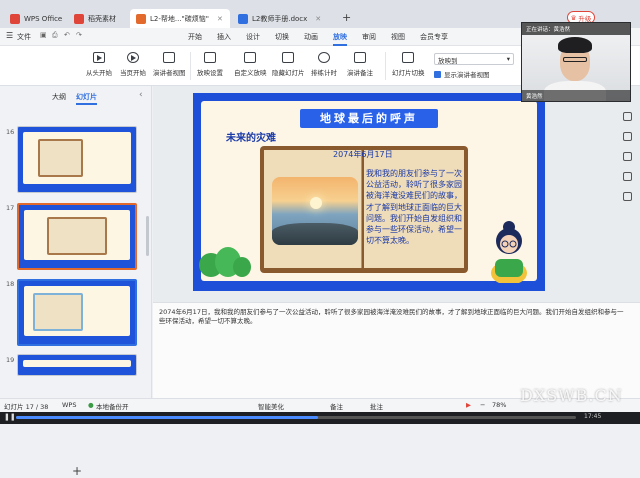  What do you see at coordinates (250, 64) in the screenshot?
I see `custom-show-button: 自定义放映` at bounding box center [250, 64].